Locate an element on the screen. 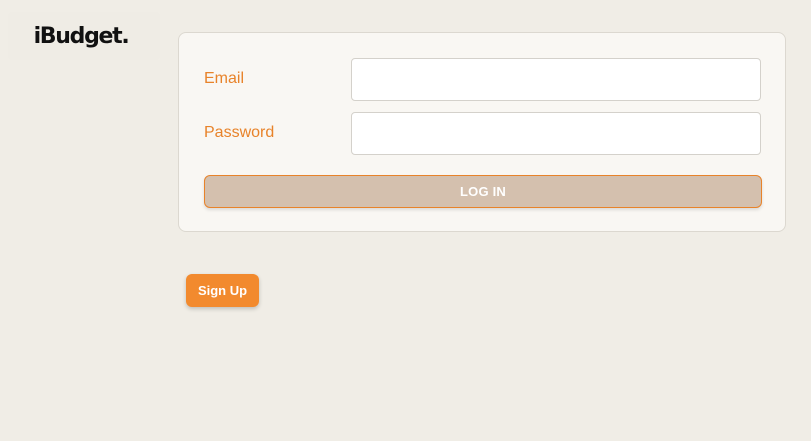  brand-logo-text: iBudget. is located at coordinates (81, 36).